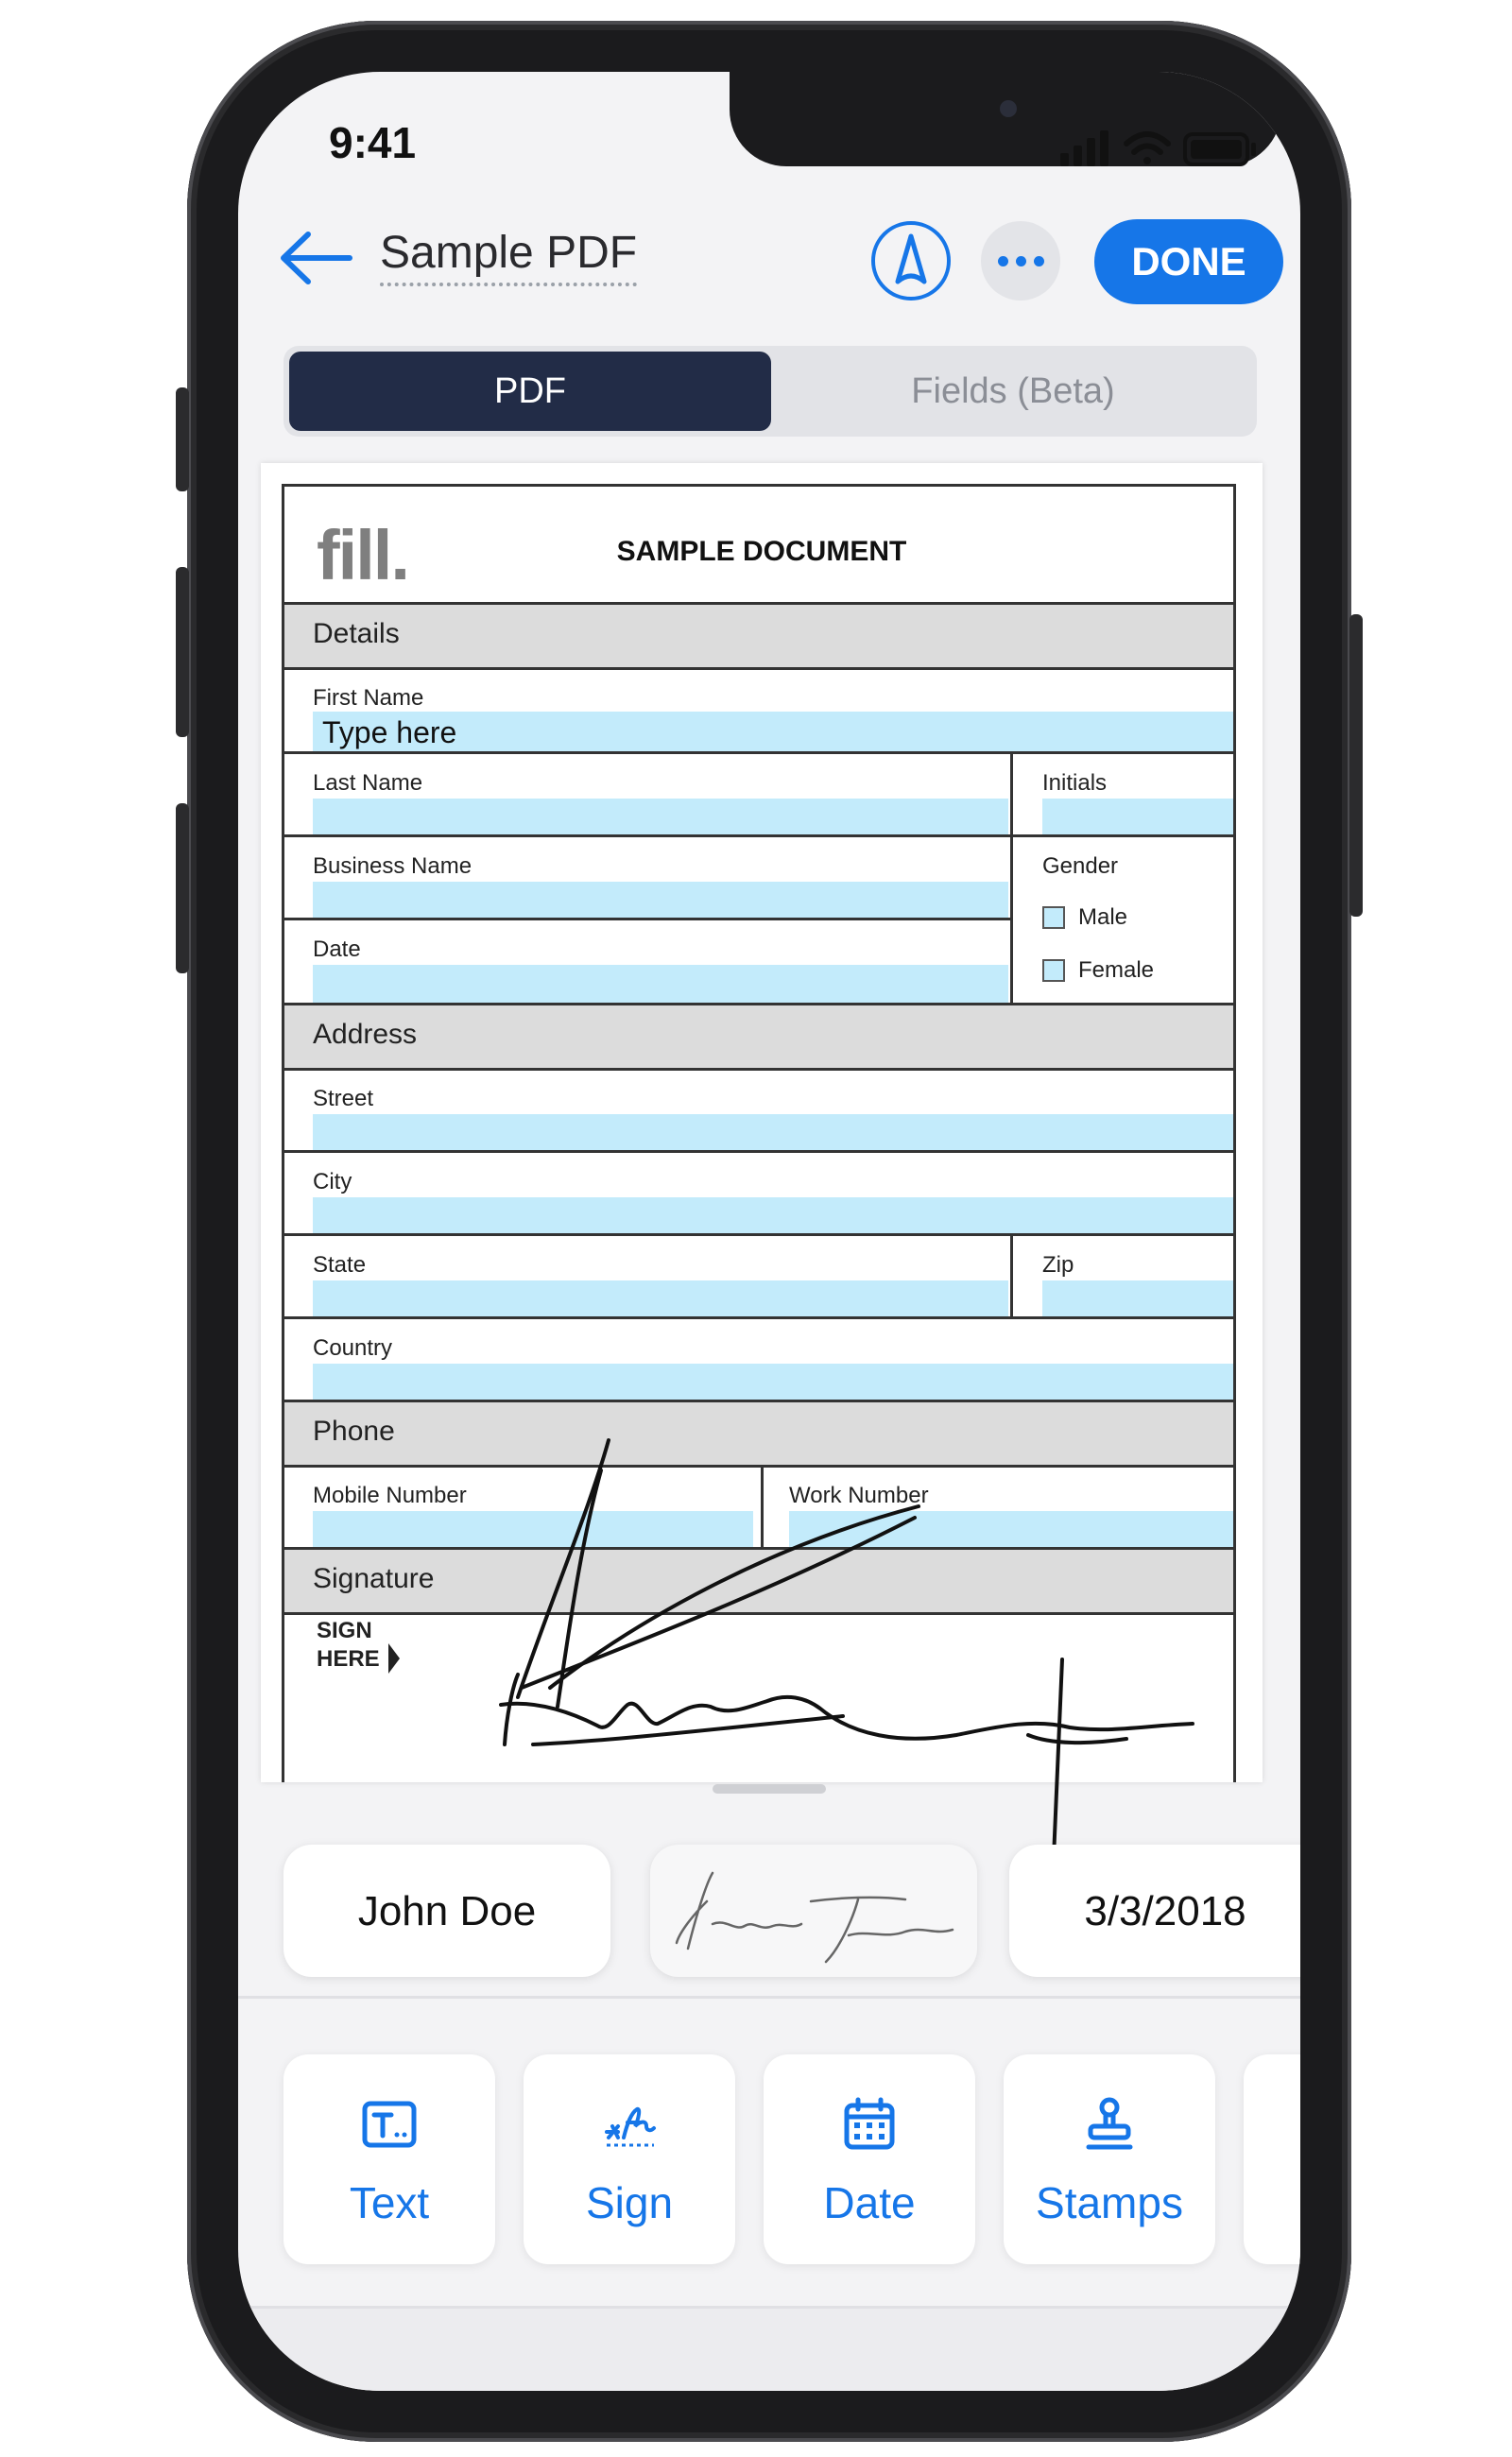 This screenshot has width=1512, height=2457. What do you see at coordinates (389, 732) in the screenshot?
I see `first-name-value: Type here` at bounding box center [389, 732].